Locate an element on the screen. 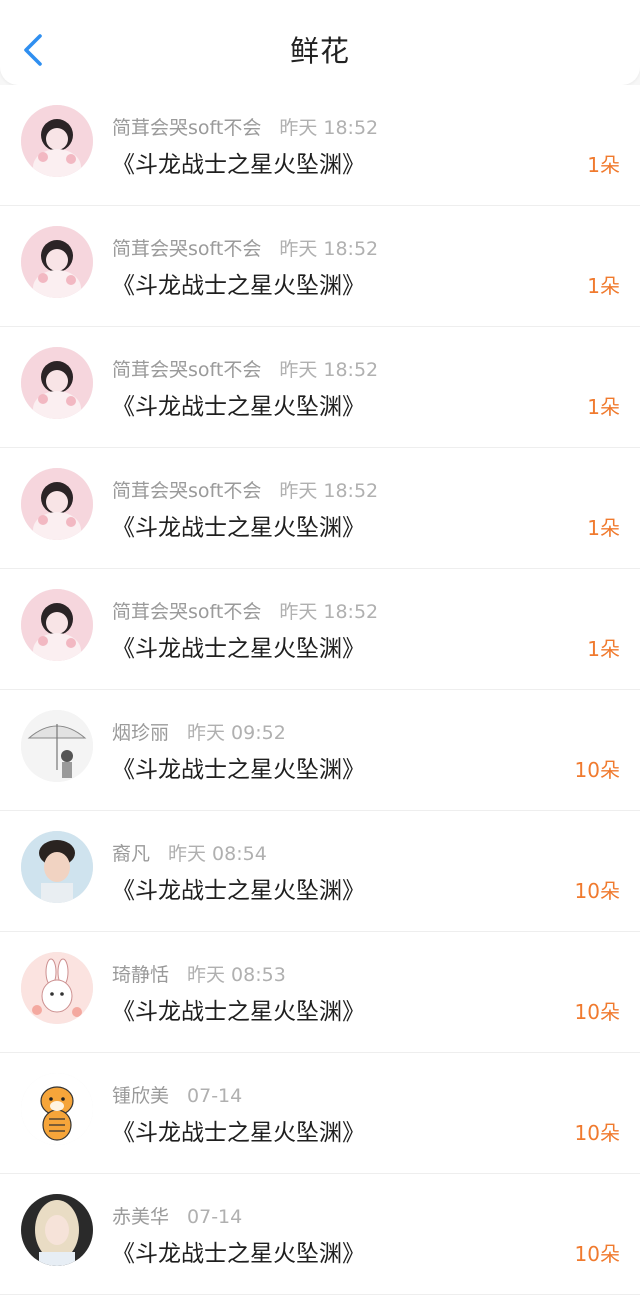 The height and width of the screenshot is (1295, 640). user-name: 锺欣美 is located at coordinates (140, 1096).